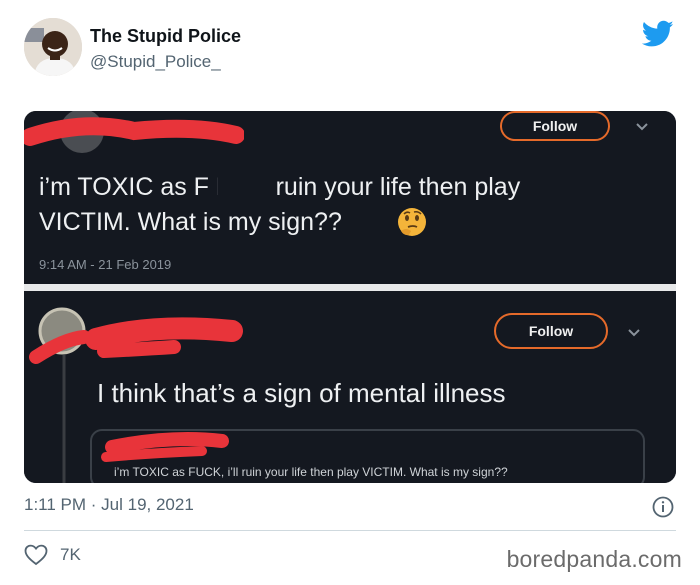  What do you see at coordinates (350, 530) in the screenshot?
I see `footer-divider` at bounding box center [350, 530].